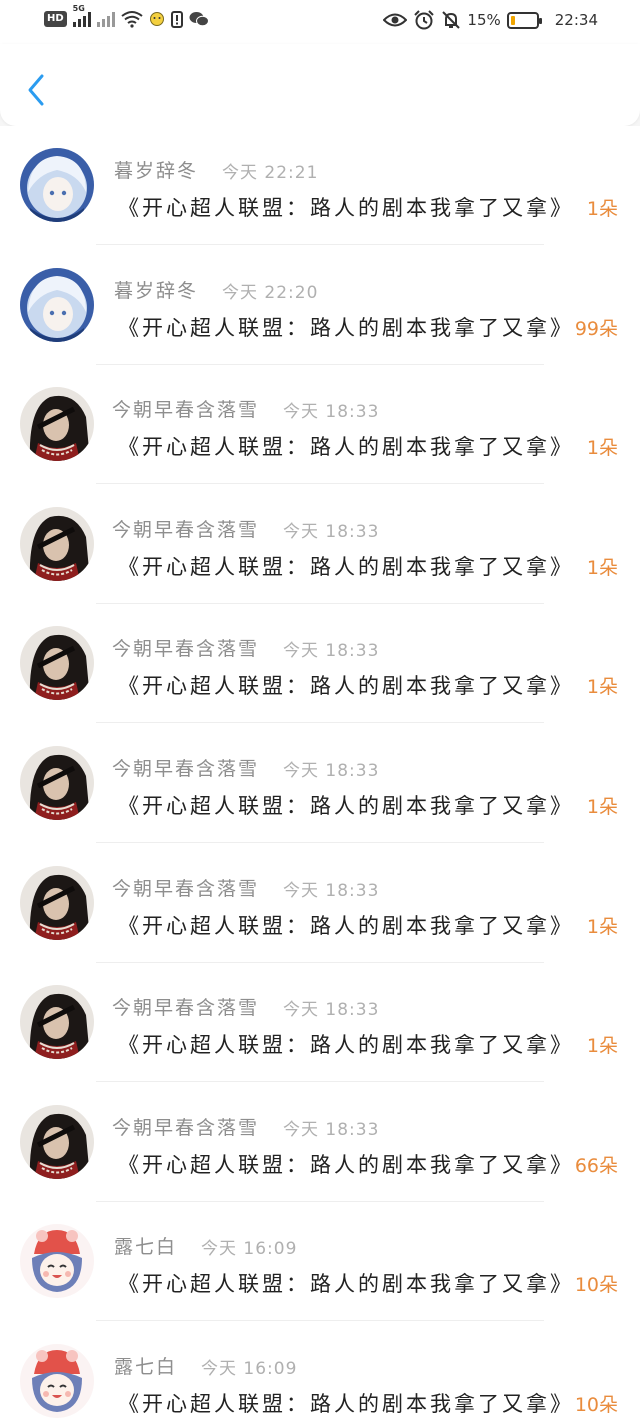 The image size is (640, 1422). Describe the element at coordinates (55, 19) in the screenshot. I see `hd-icon: HD` at that location.